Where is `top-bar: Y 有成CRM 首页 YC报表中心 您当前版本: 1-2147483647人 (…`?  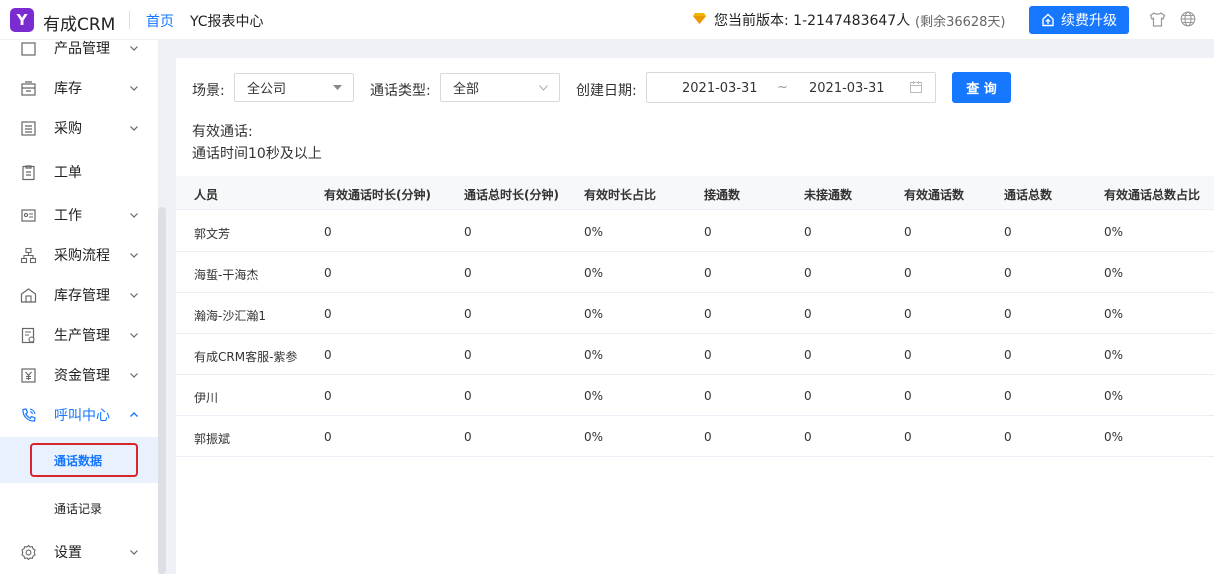 top-bar: Y 有成CRM 首页 YC报表中心 您当前版本: 1-2147483647人 (… is located at coordinates (607, 20).